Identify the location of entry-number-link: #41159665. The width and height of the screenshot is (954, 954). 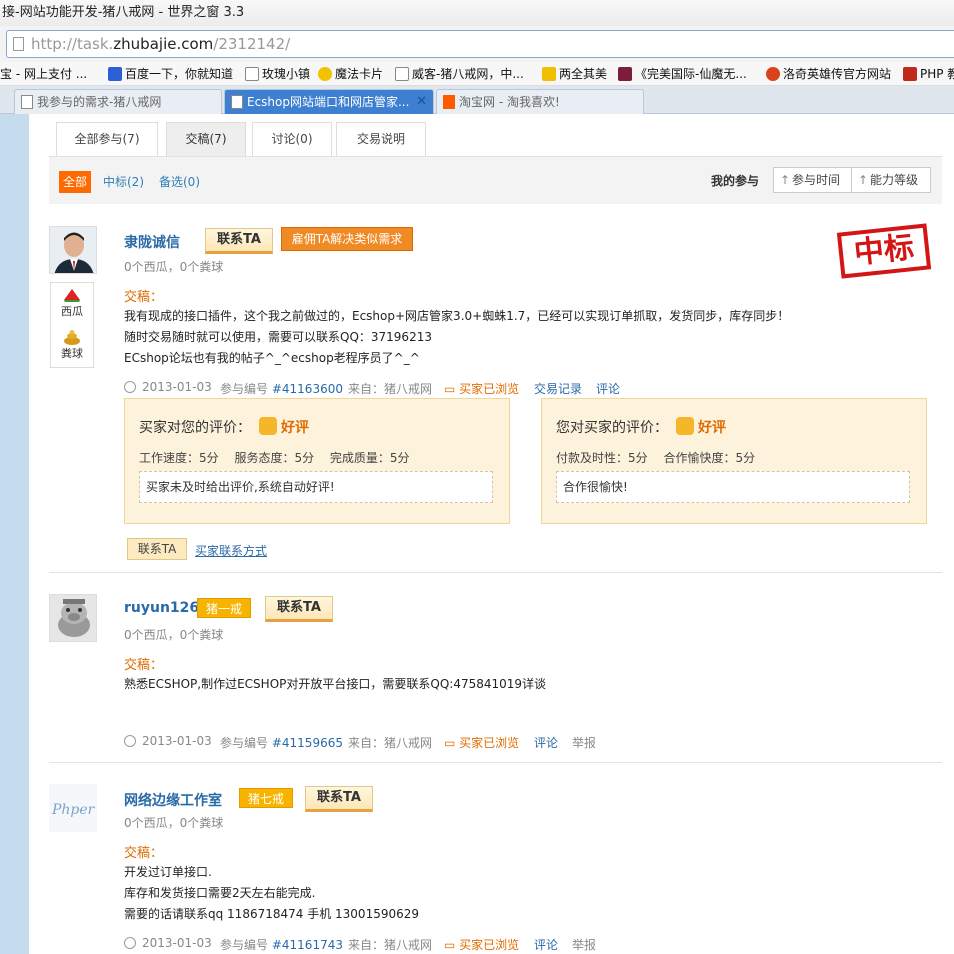
(307, 743).